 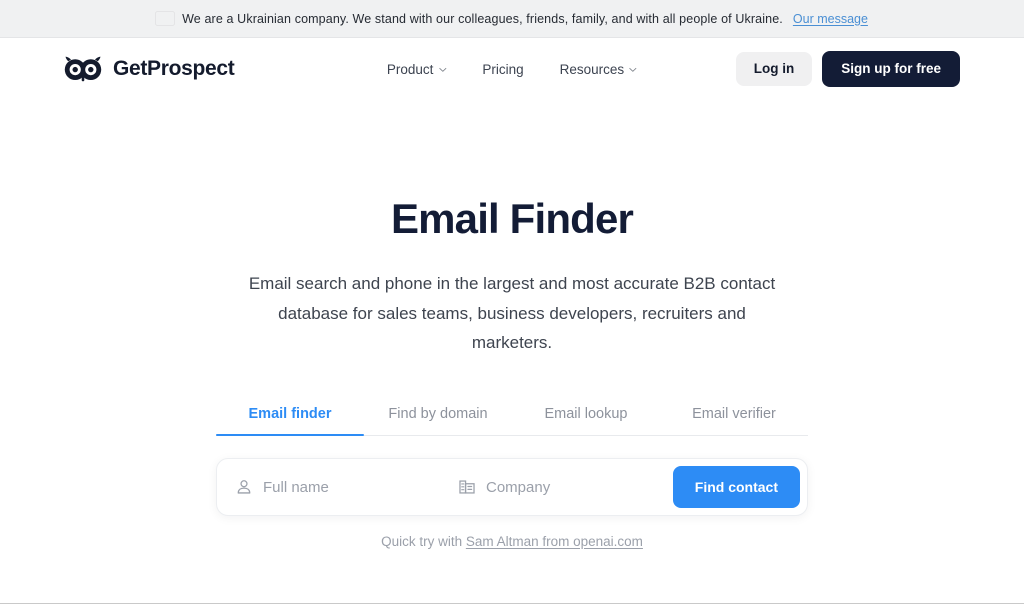 What do you see at coordinates (734, 420) in the screenshot?
I see `tab-email-verifier: Email verifier` at bounding box center [734, 420].